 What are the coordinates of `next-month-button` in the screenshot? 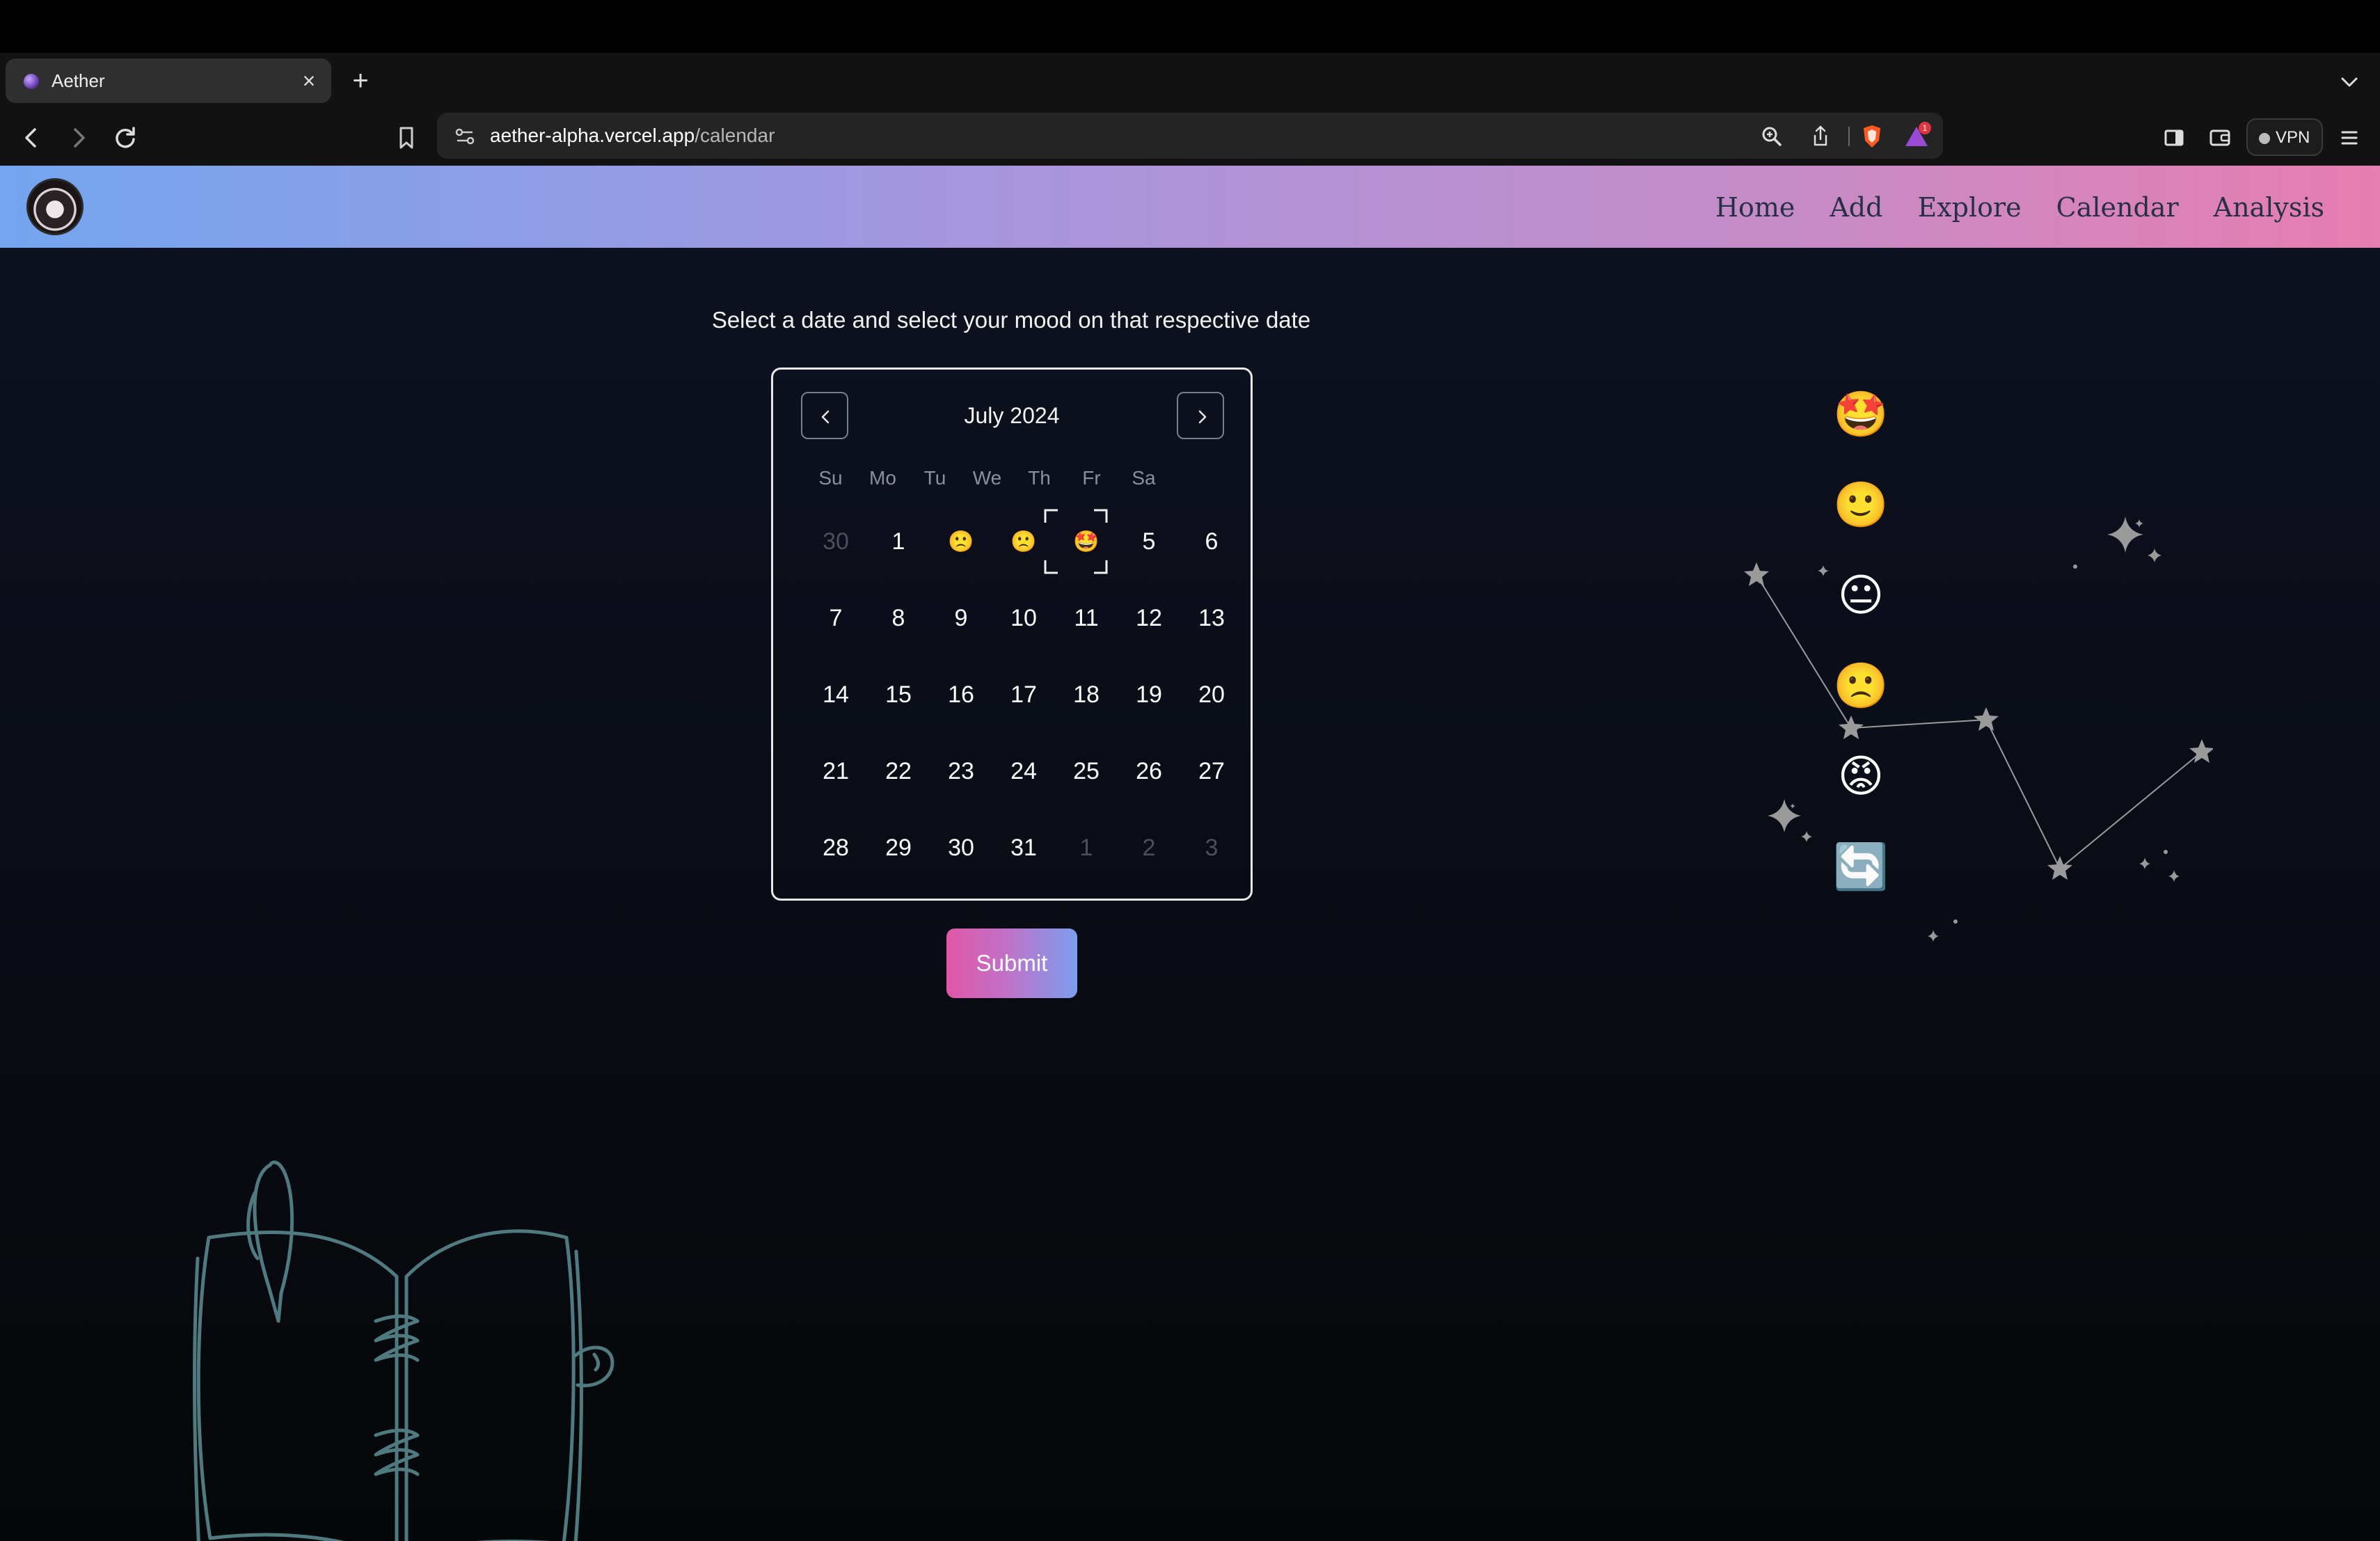 It's located at (1200, 415).